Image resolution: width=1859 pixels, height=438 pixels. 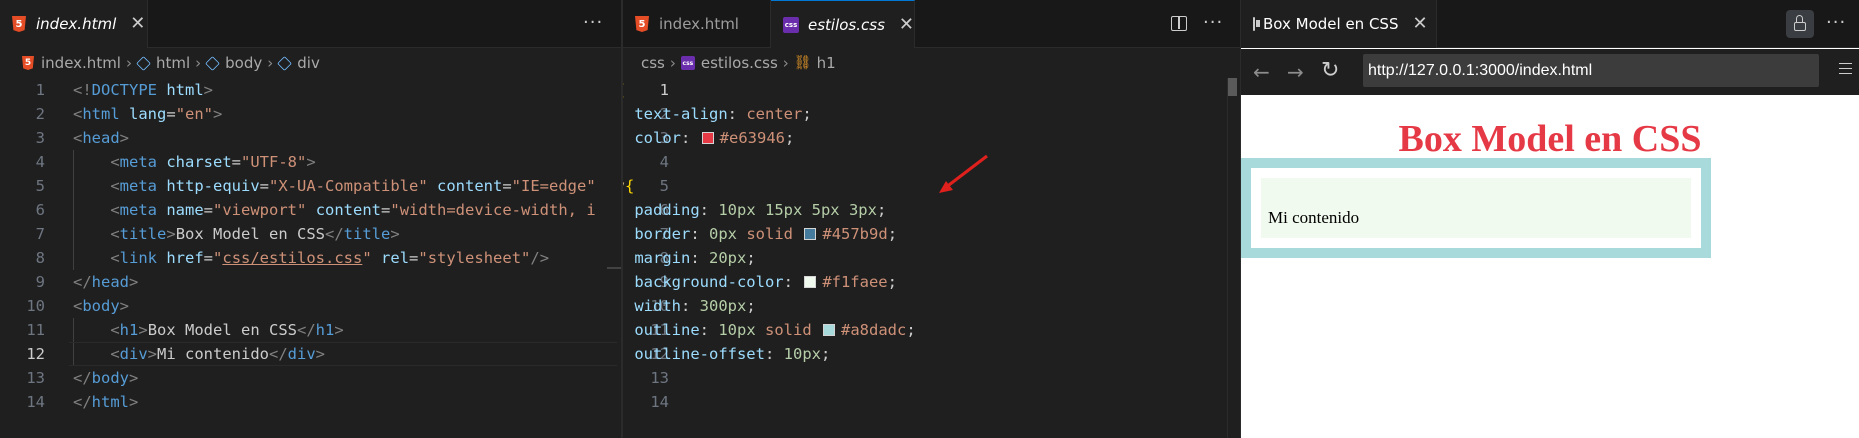 I want to click on code-line: <div>Mi contenido</div>, so click(x=199, y=354).